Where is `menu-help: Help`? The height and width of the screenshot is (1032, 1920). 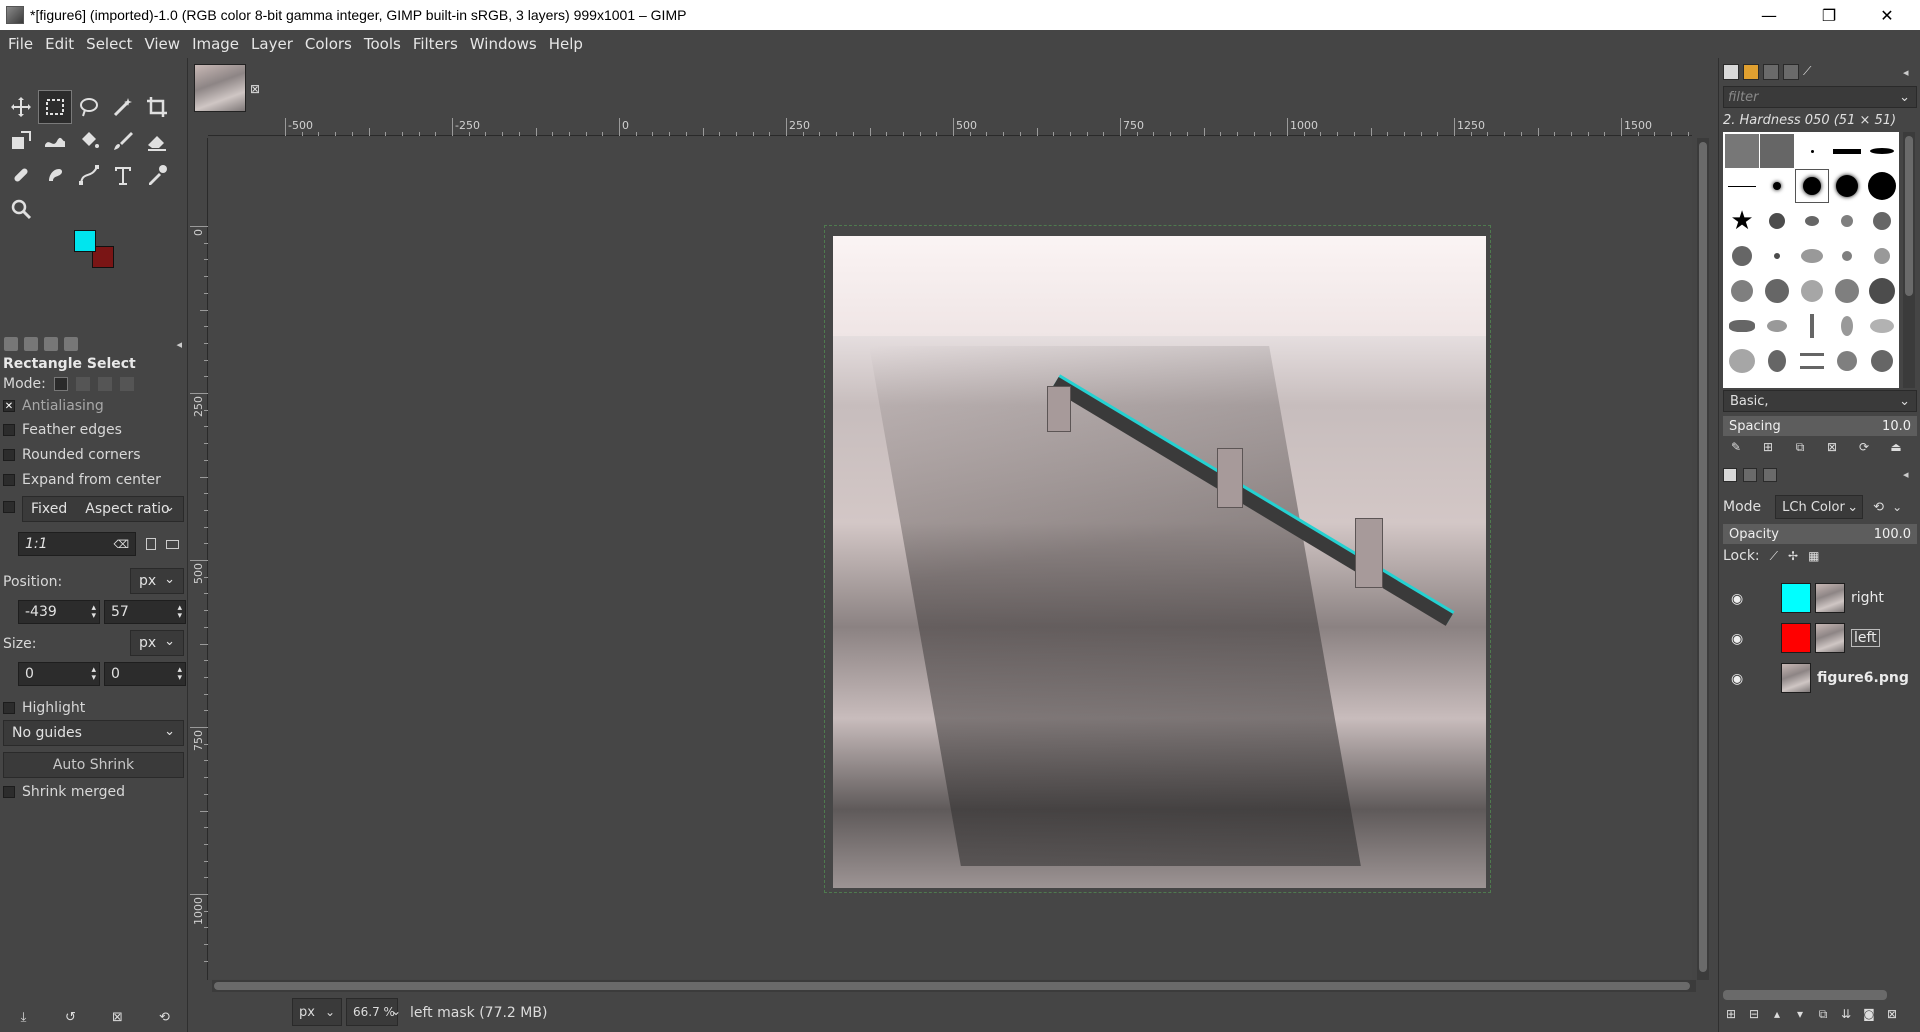 menu-help: Help is located at coordinates (566, 44).